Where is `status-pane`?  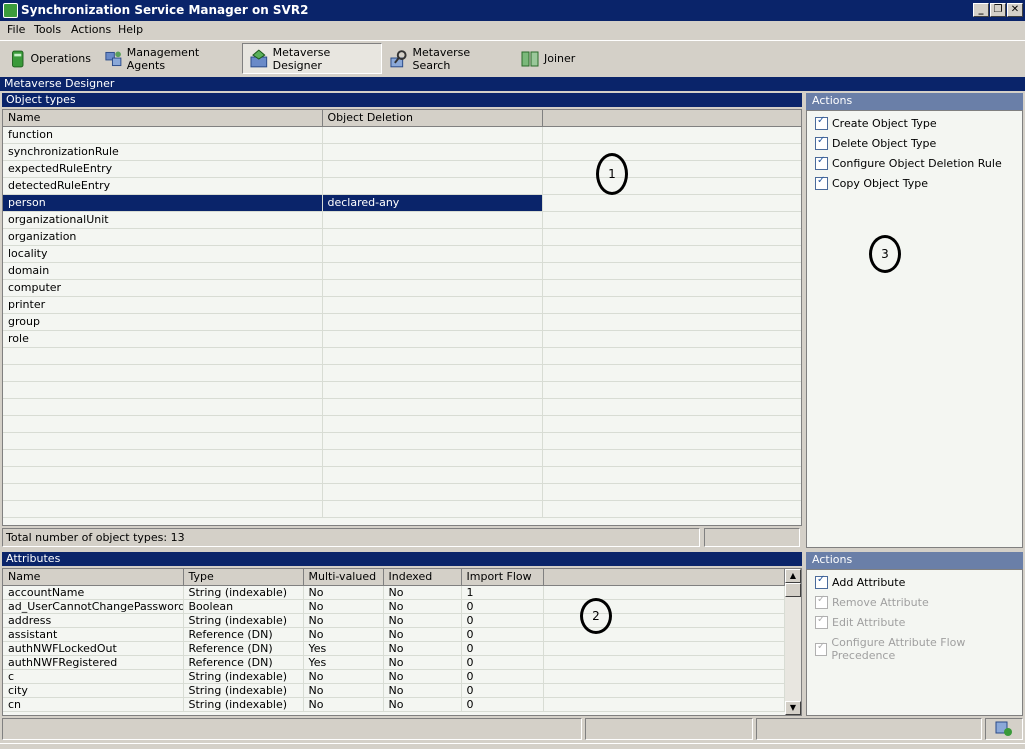 status-pane is located at coordinates (752, 537).